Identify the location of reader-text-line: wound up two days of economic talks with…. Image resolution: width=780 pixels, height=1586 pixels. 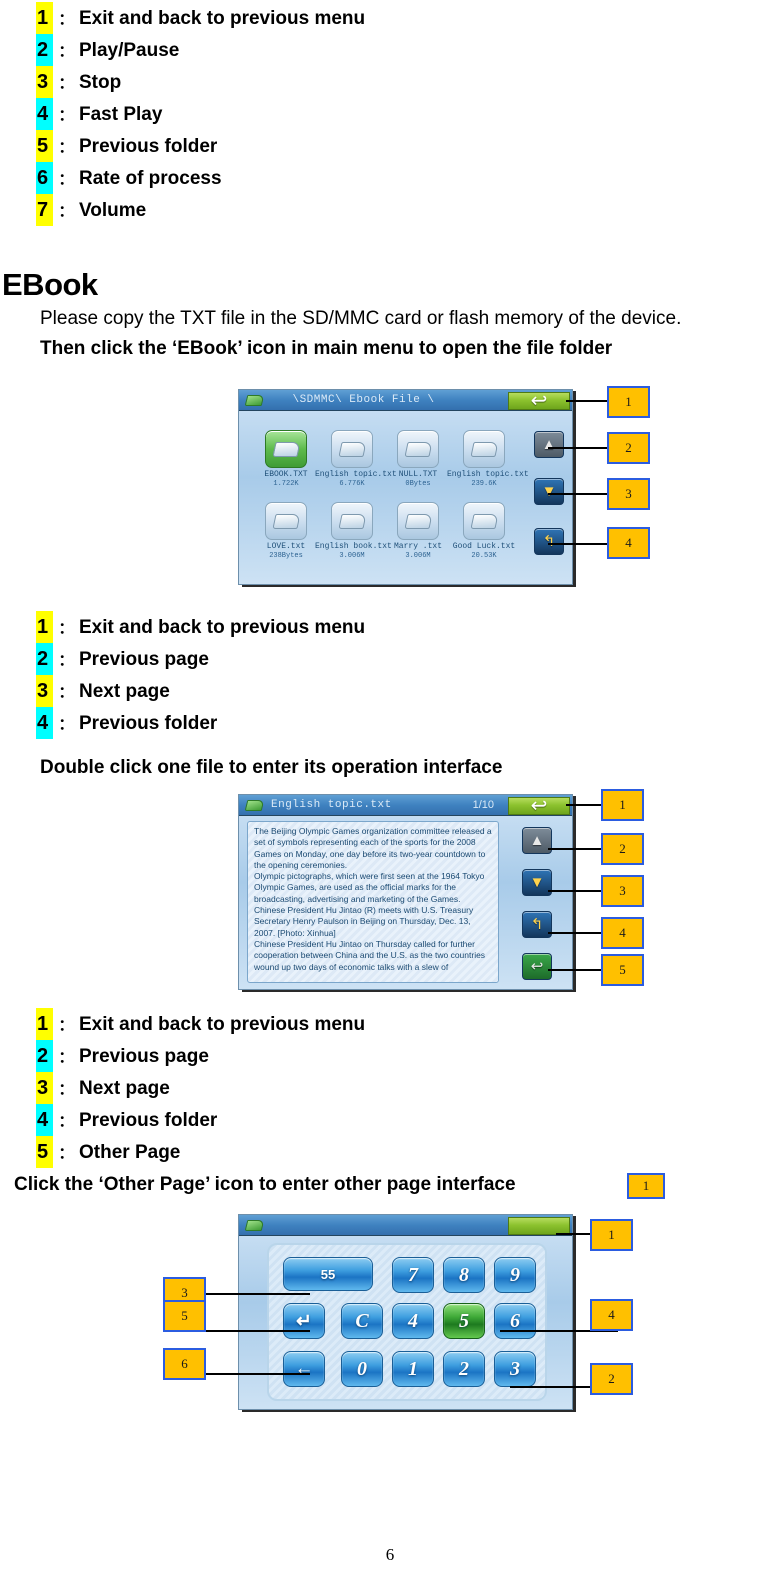
(351, 966).